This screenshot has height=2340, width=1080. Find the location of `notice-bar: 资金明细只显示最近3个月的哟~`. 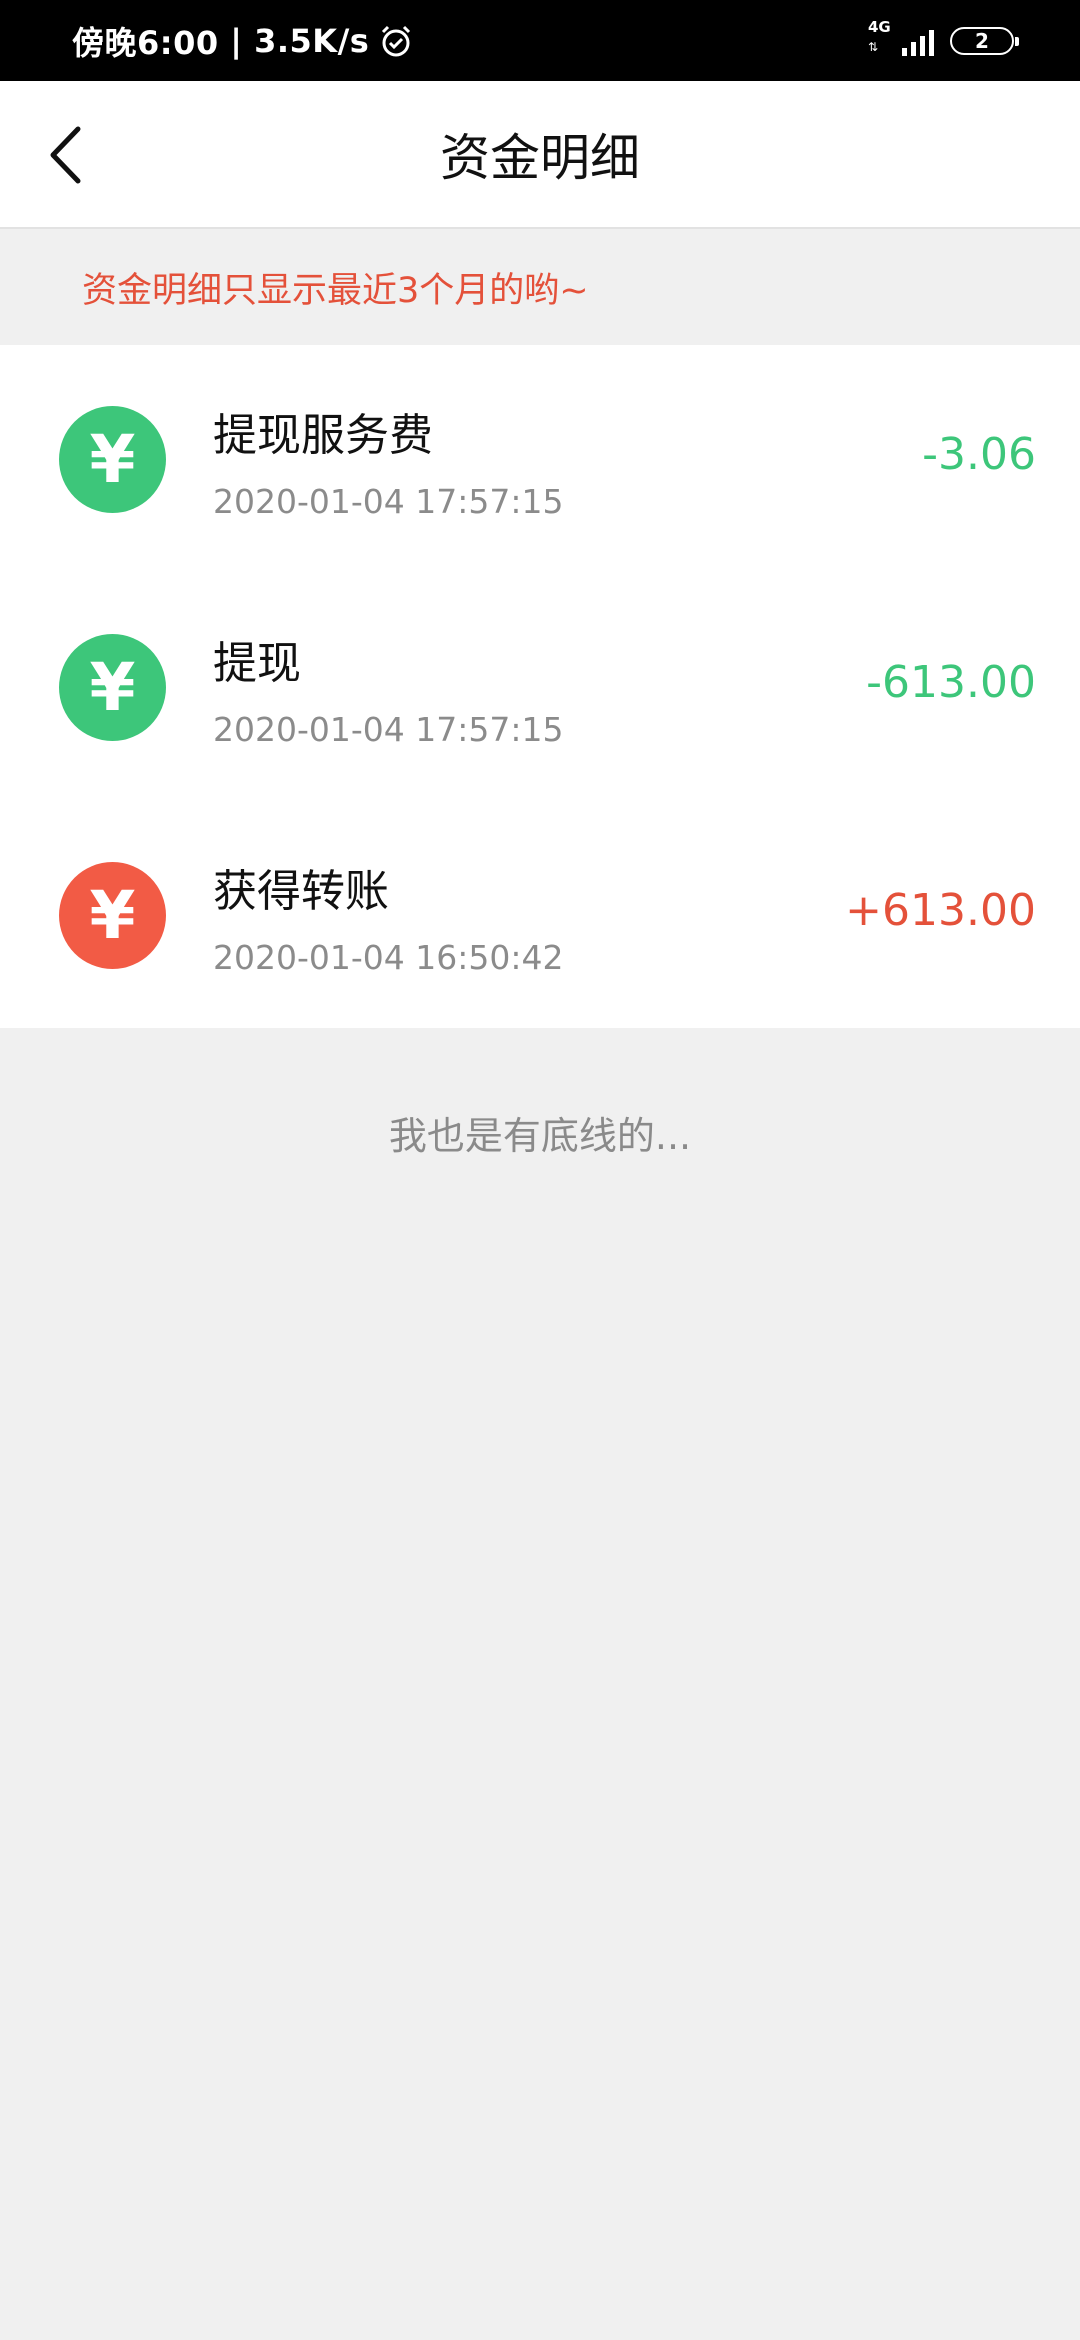

notice-bar: 资金明细只显示最近3个月的哟~ is located at coordinates (540, 287).